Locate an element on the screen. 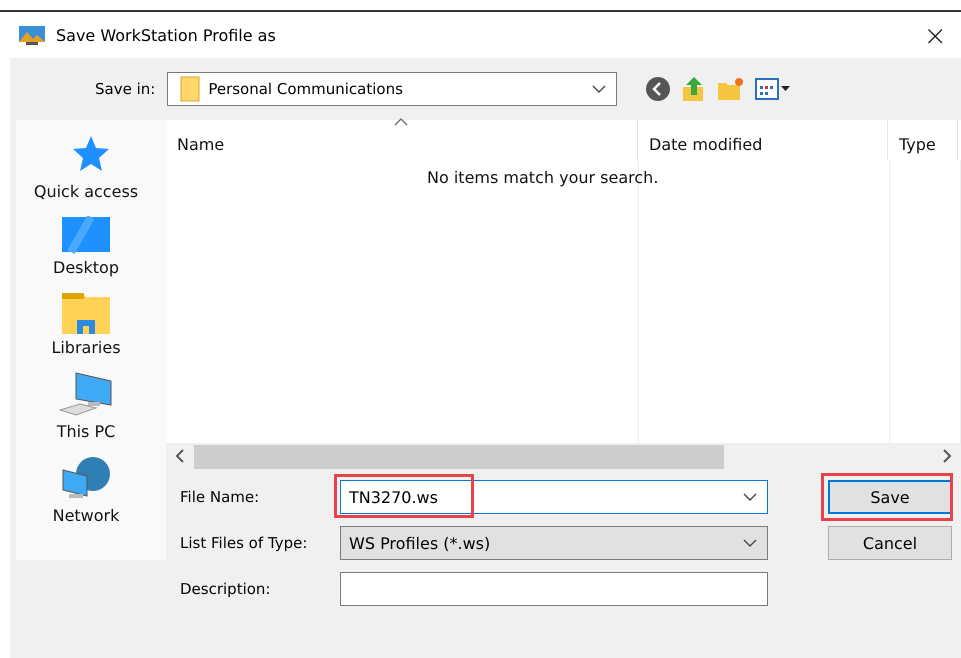  window-title: Save WorkStation Profile as is located at coordinates (166, 35).